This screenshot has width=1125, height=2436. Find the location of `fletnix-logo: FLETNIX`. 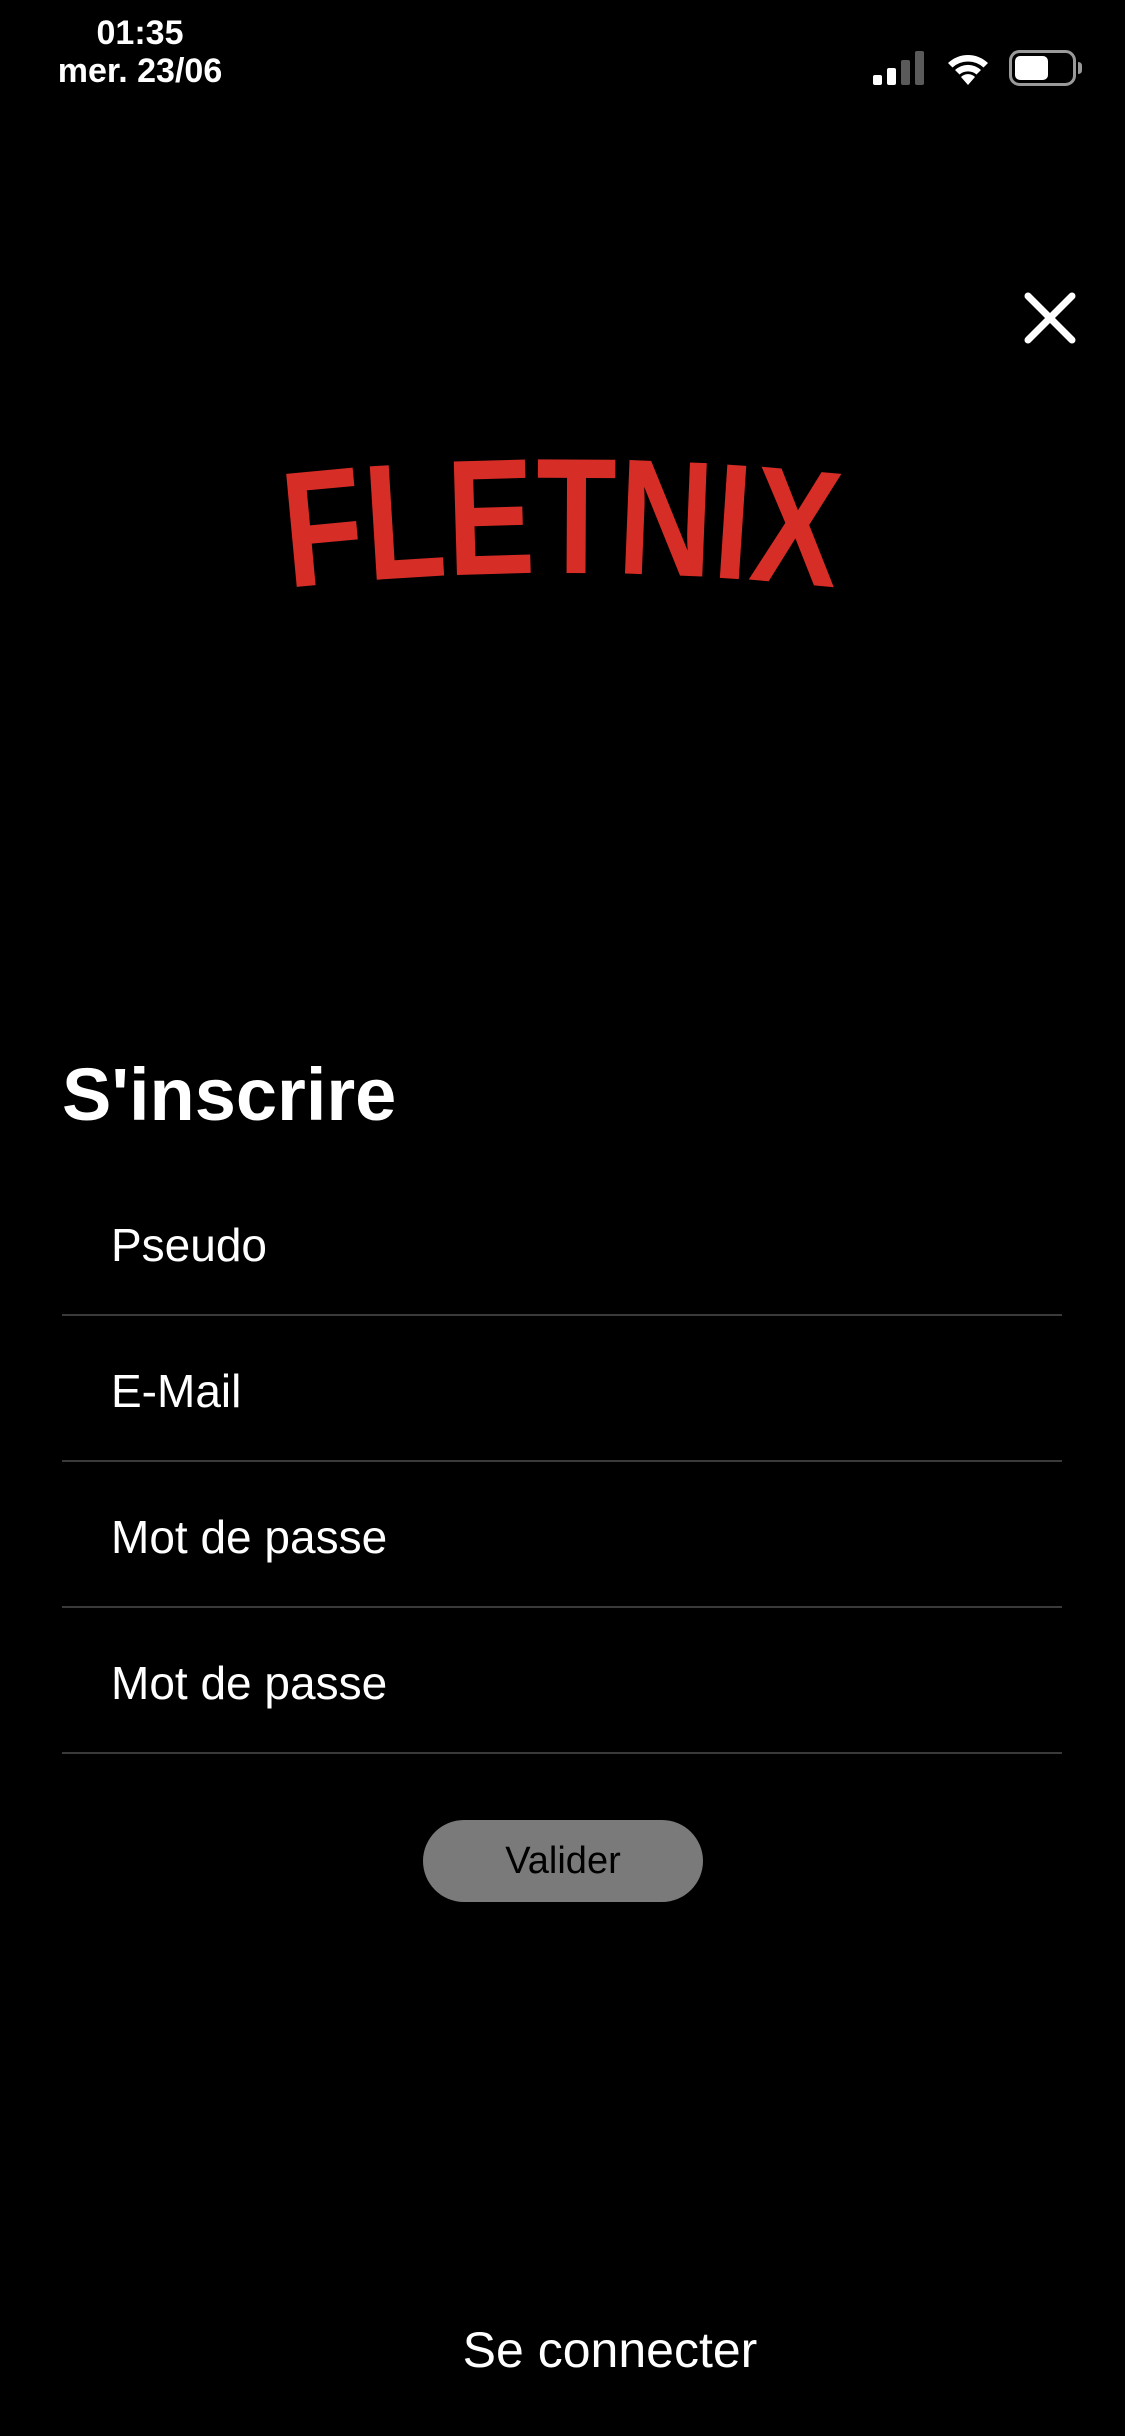

fletnix-logo: FLETNIX is located at coordinates (563, 531).